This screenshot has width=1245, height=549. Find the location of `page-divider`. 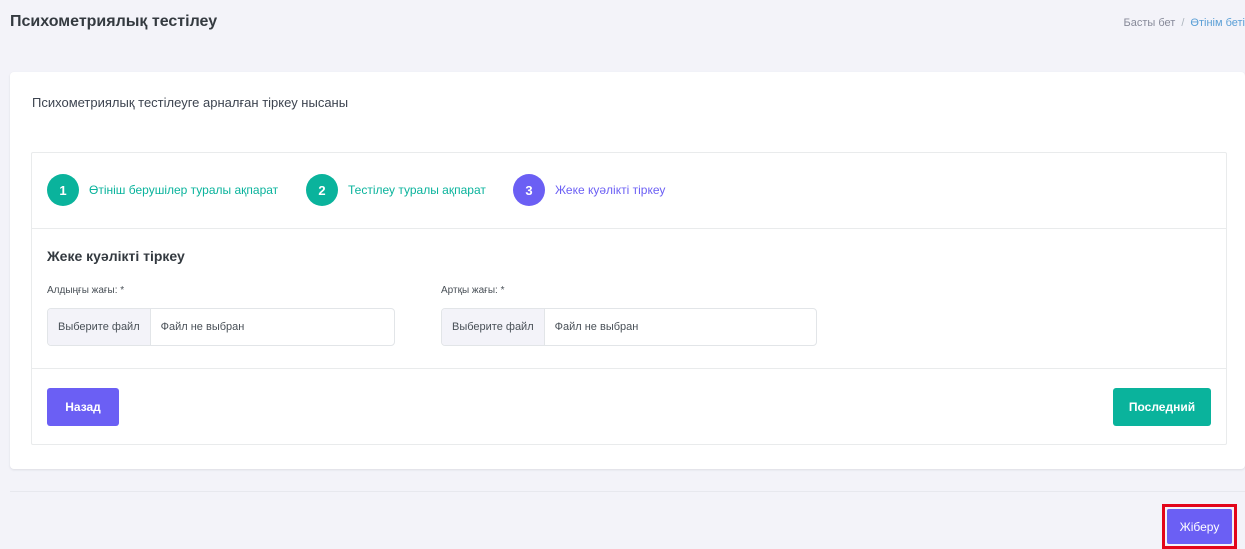

page-divider is located at coordinates (627, 491).